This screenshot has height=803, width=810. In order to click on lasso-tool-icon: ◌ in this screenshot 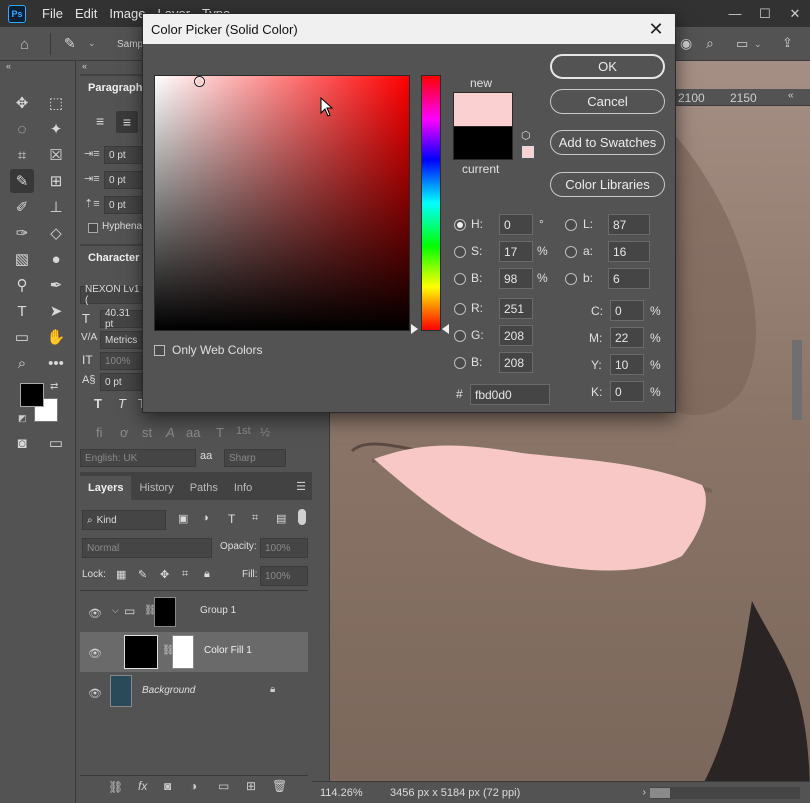, I will do `click(22, 129)`.